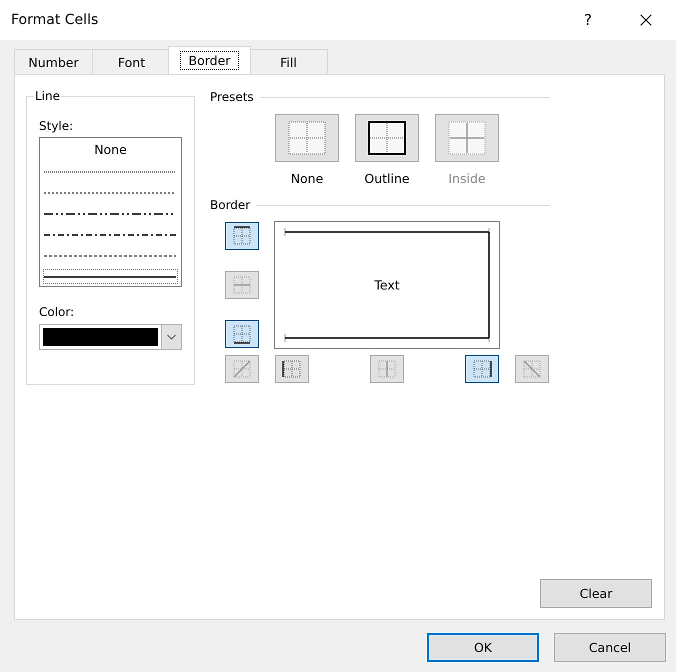 This screenshot has width=676, height=672. I want to click on tab: Fill, so click(288, 61).